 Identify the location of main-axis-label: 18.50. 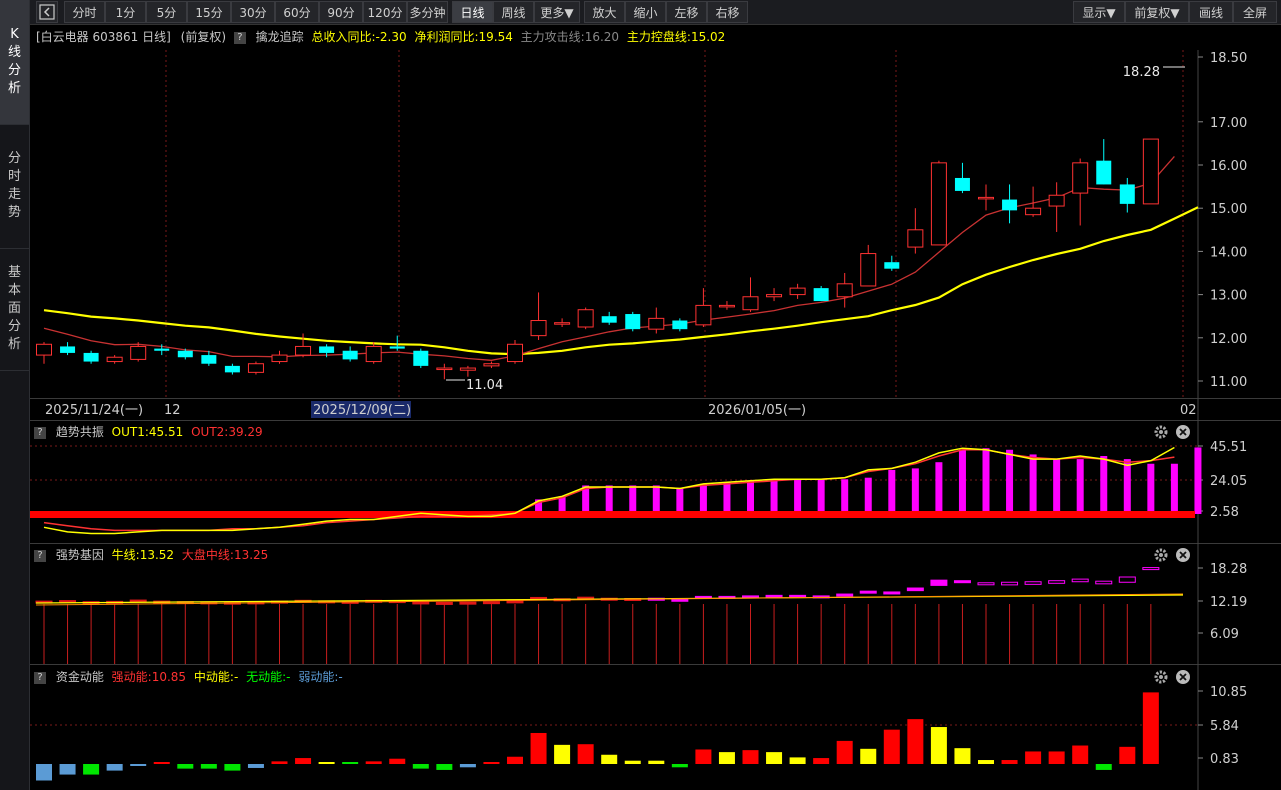
(1228, 58).